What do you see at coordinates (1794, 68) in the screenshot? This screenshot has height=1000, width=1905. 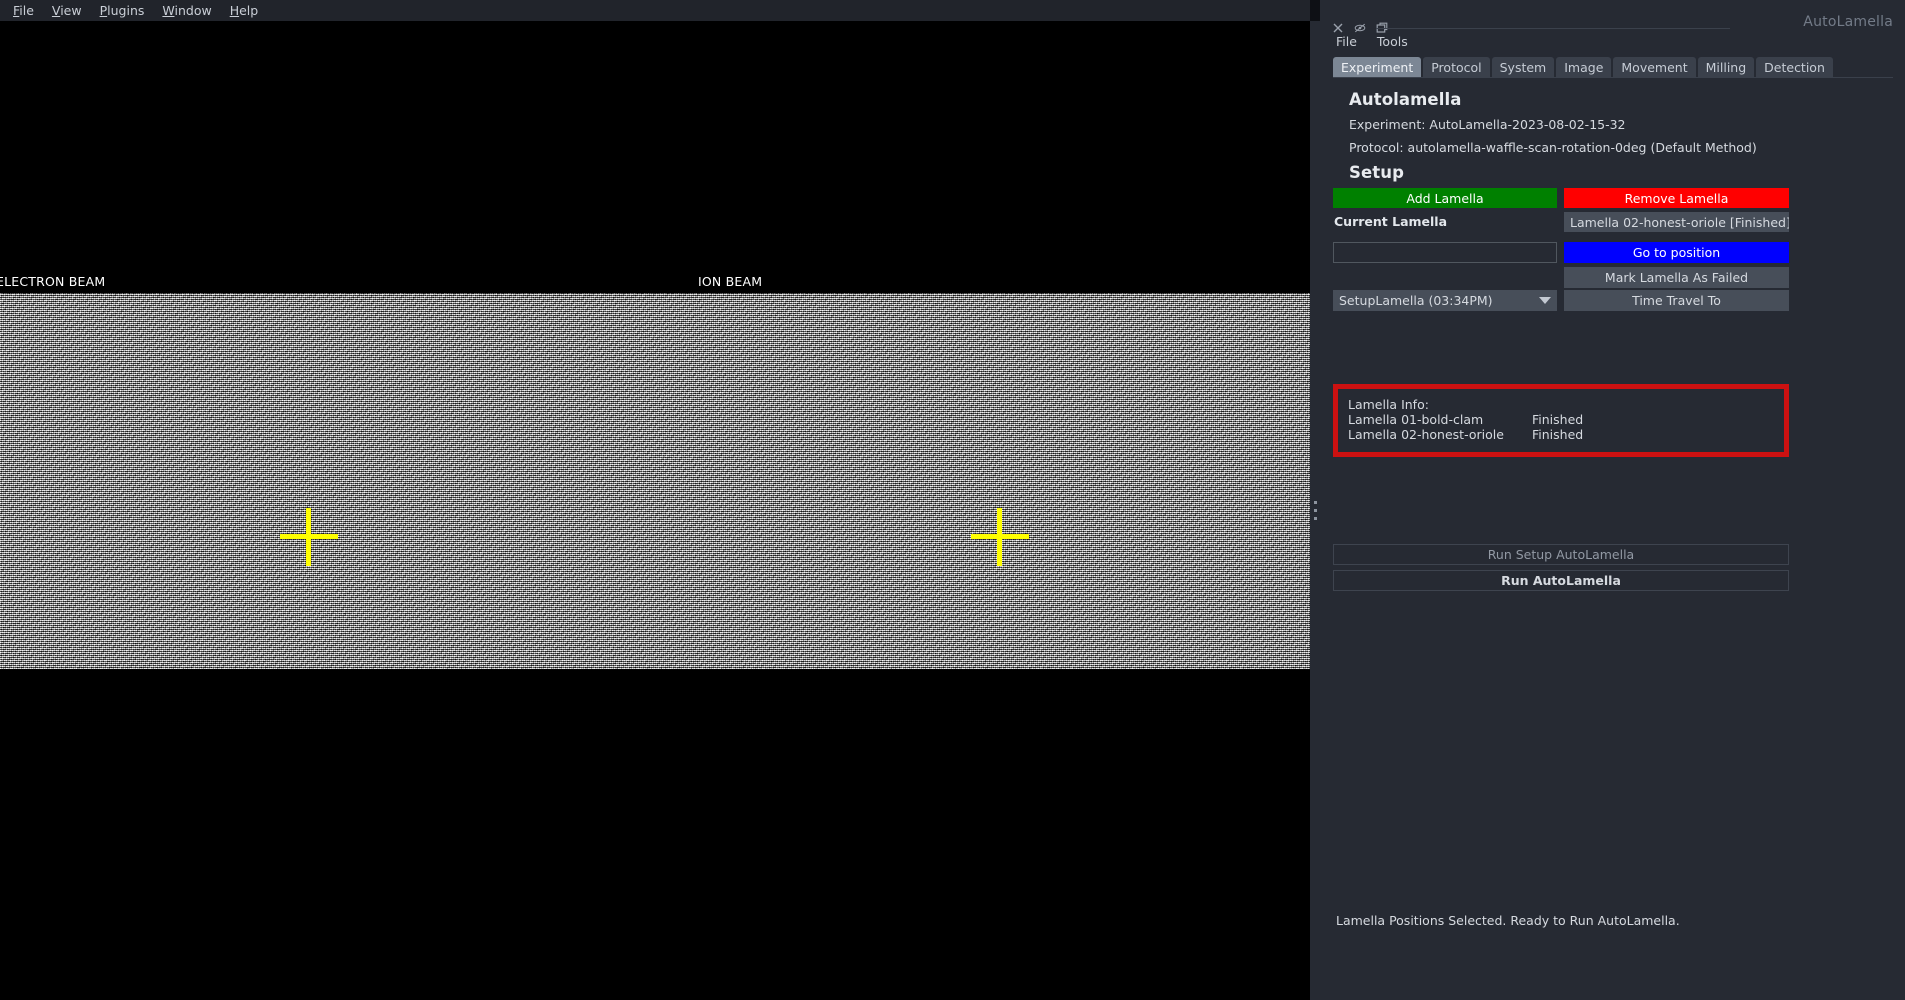 I see `tab-detection: Detection` at bounding box center [1794, 68].